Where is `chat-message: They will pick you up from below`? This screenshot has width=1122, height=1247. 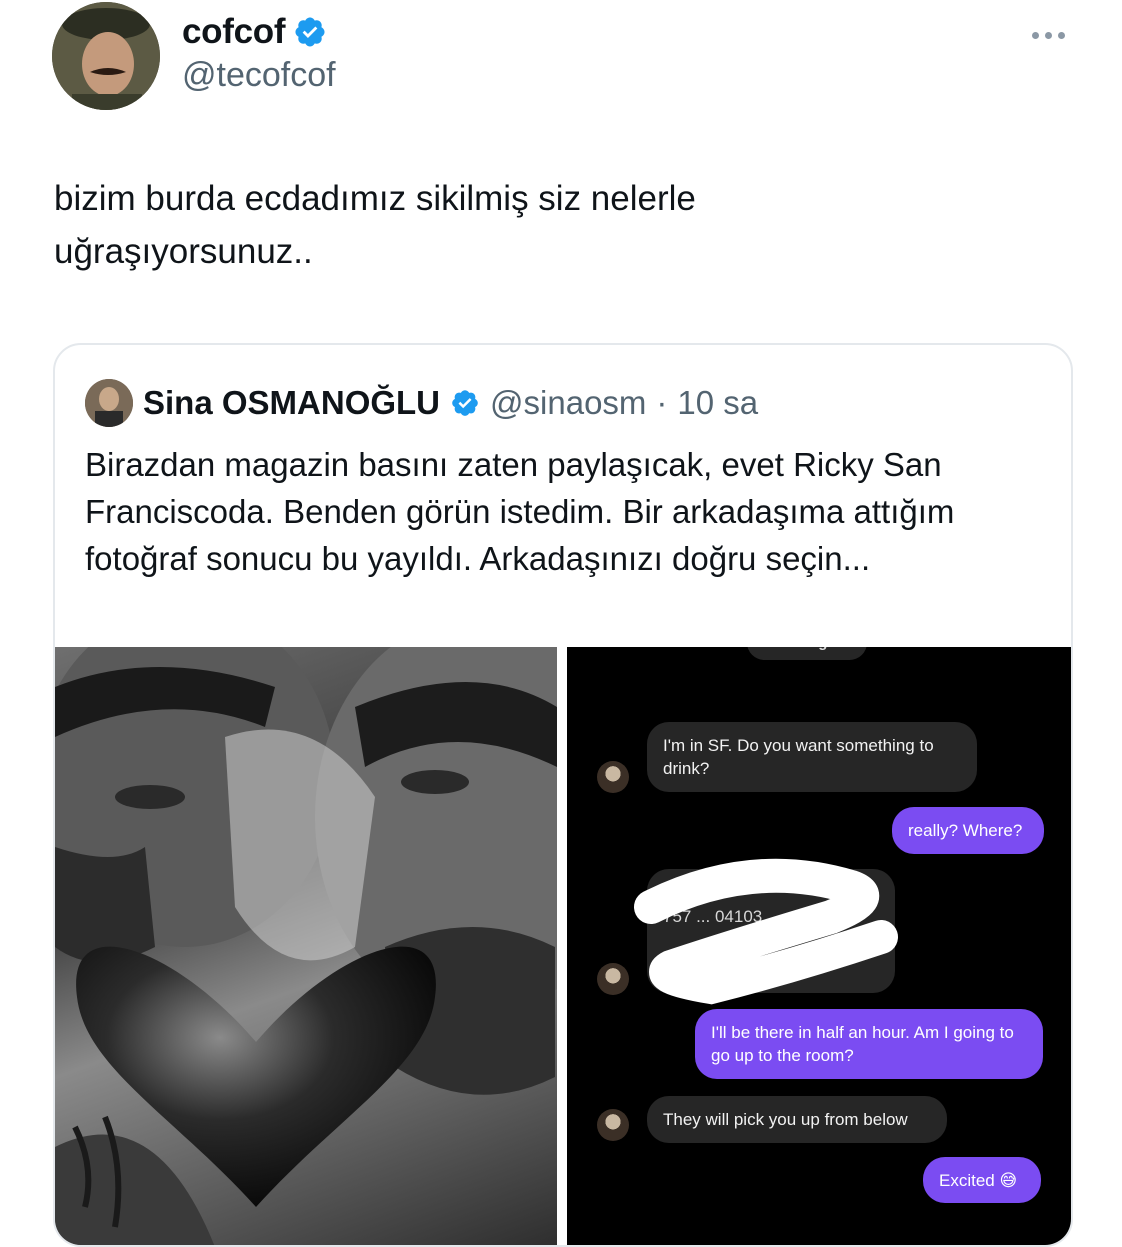 chat-message: They will pick you up from below is located at coordinates (797, 1119).